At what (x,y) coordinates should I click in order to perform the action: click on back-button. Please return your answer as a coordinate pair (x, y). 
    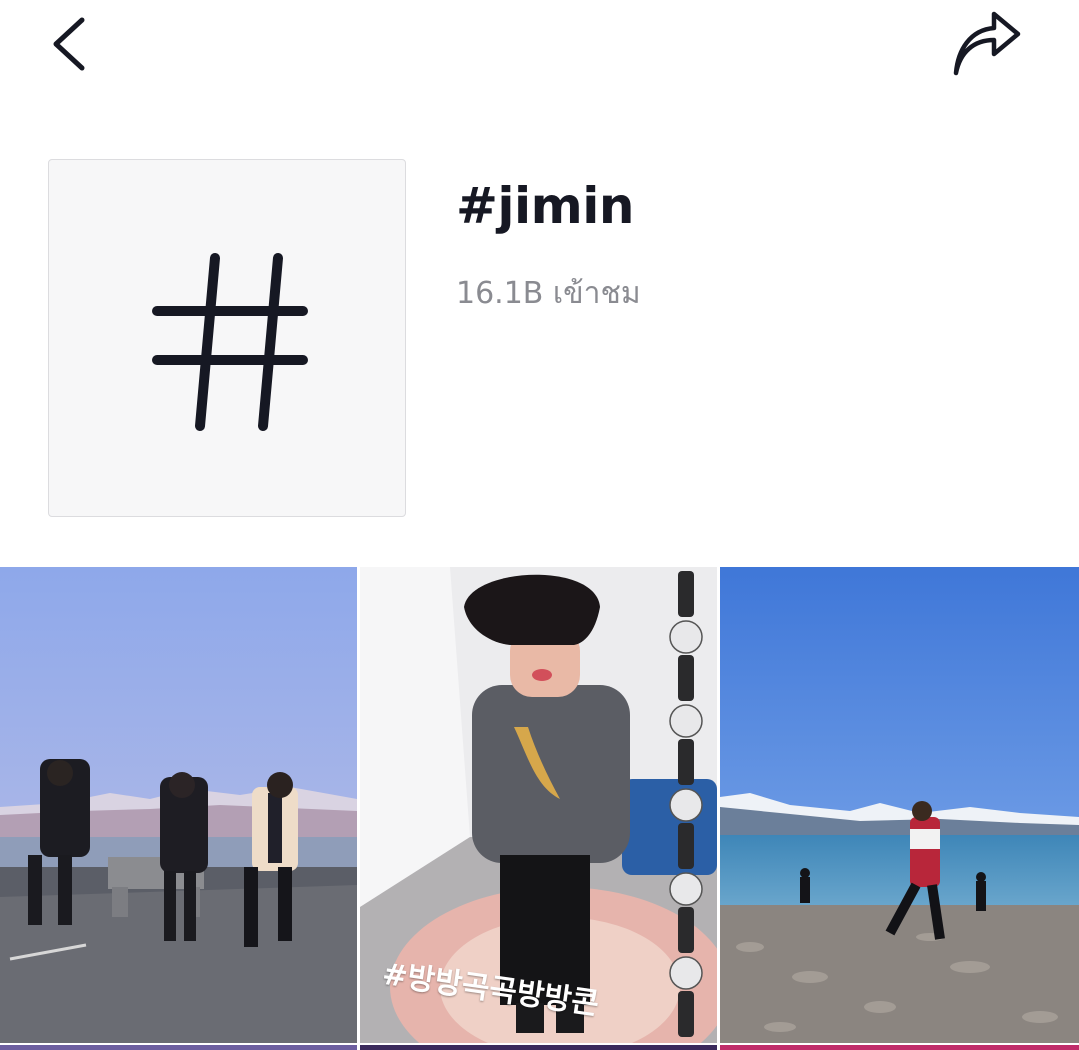
    Looking at the image, I should click on (74, 46).